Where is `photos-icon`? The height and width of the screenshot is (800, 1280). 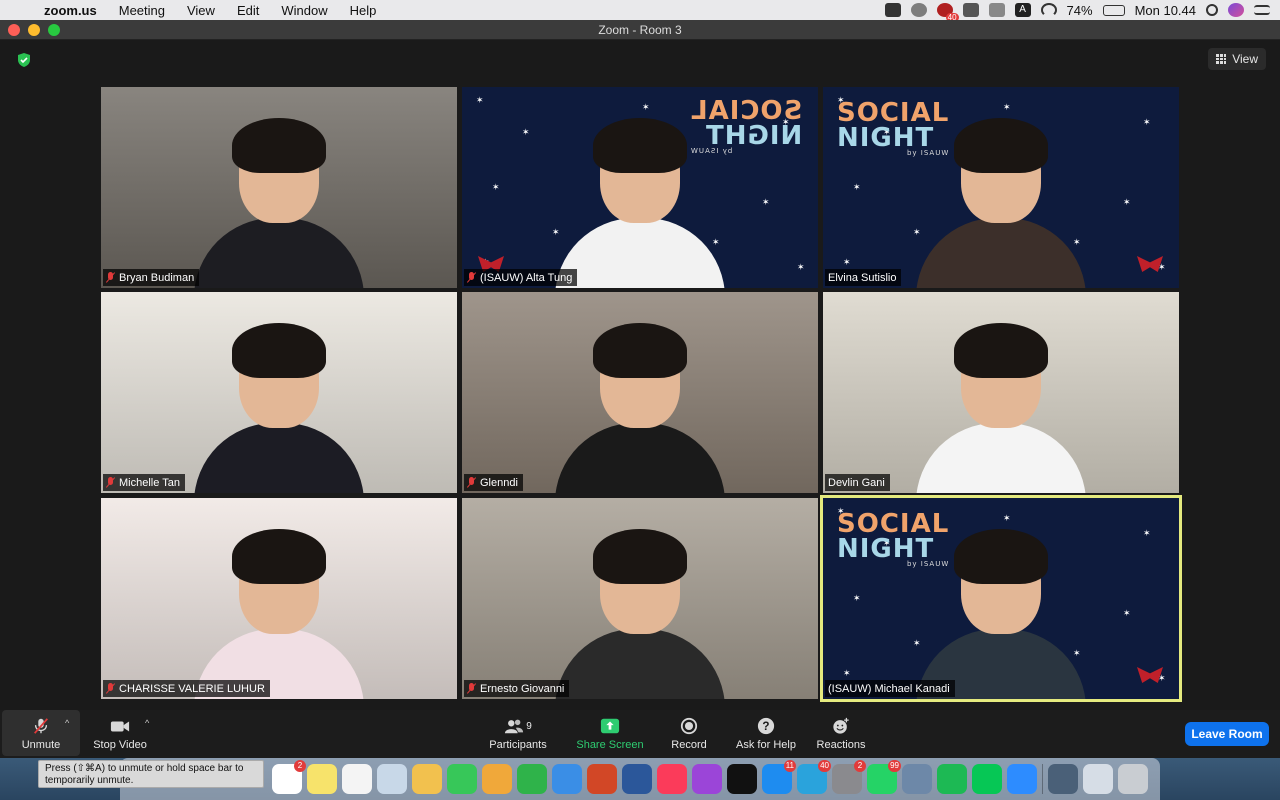
photos-icon is located at coordinates (427, 779).